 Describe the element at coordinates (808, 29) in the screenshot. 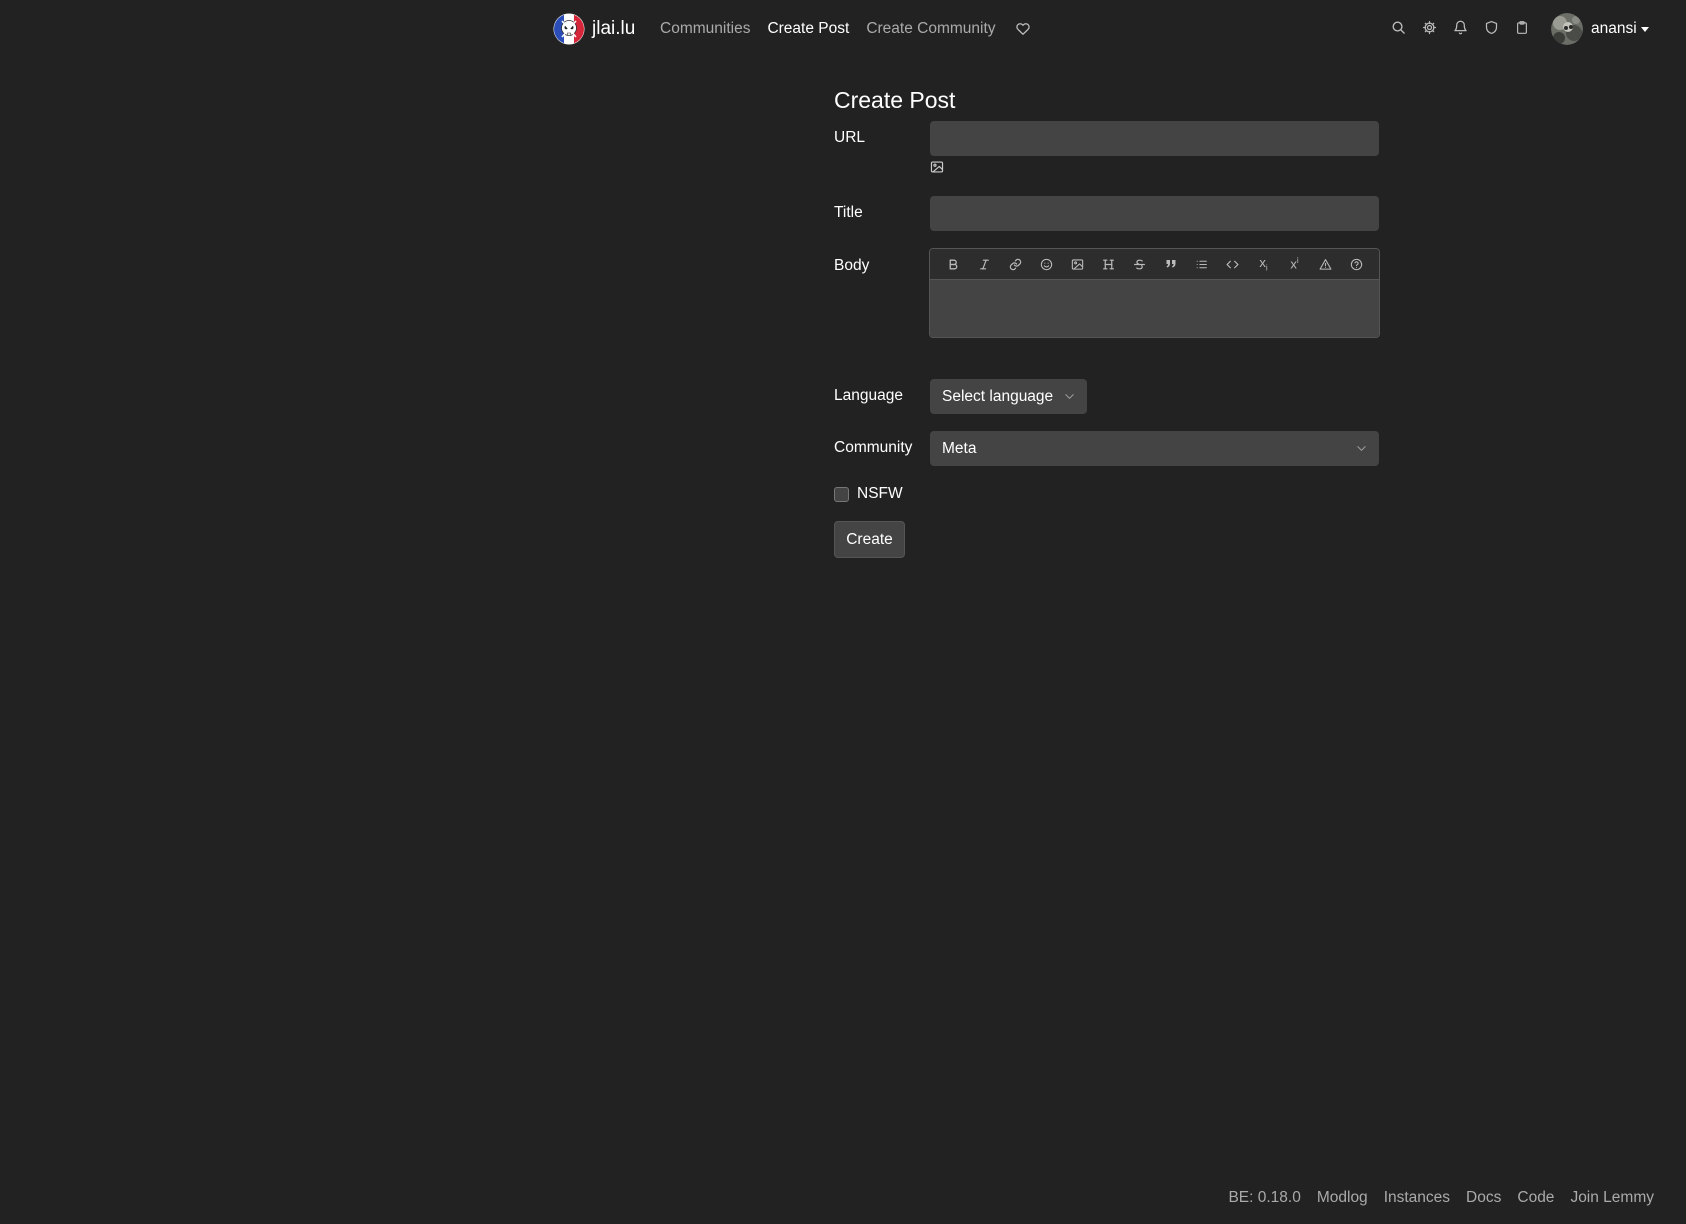

I see `nav-create-post-link: Create Post` at that location.